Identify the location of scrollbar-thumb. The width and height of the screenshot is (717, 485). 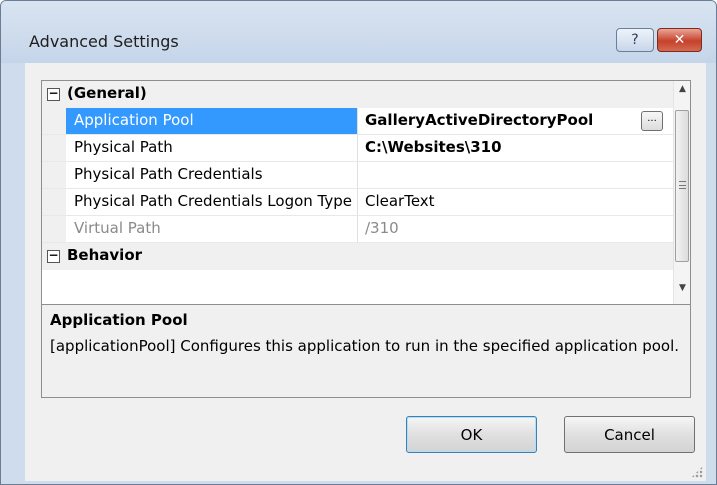
(682, 186).